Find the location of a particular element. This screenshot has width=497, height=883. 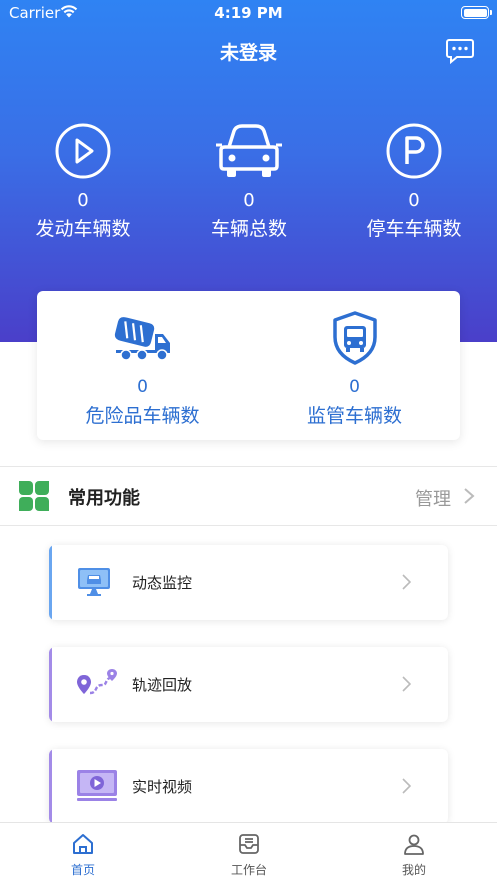

stat-running-vehicles: 0 发动车辆数 is located at coordinates (83, 180).